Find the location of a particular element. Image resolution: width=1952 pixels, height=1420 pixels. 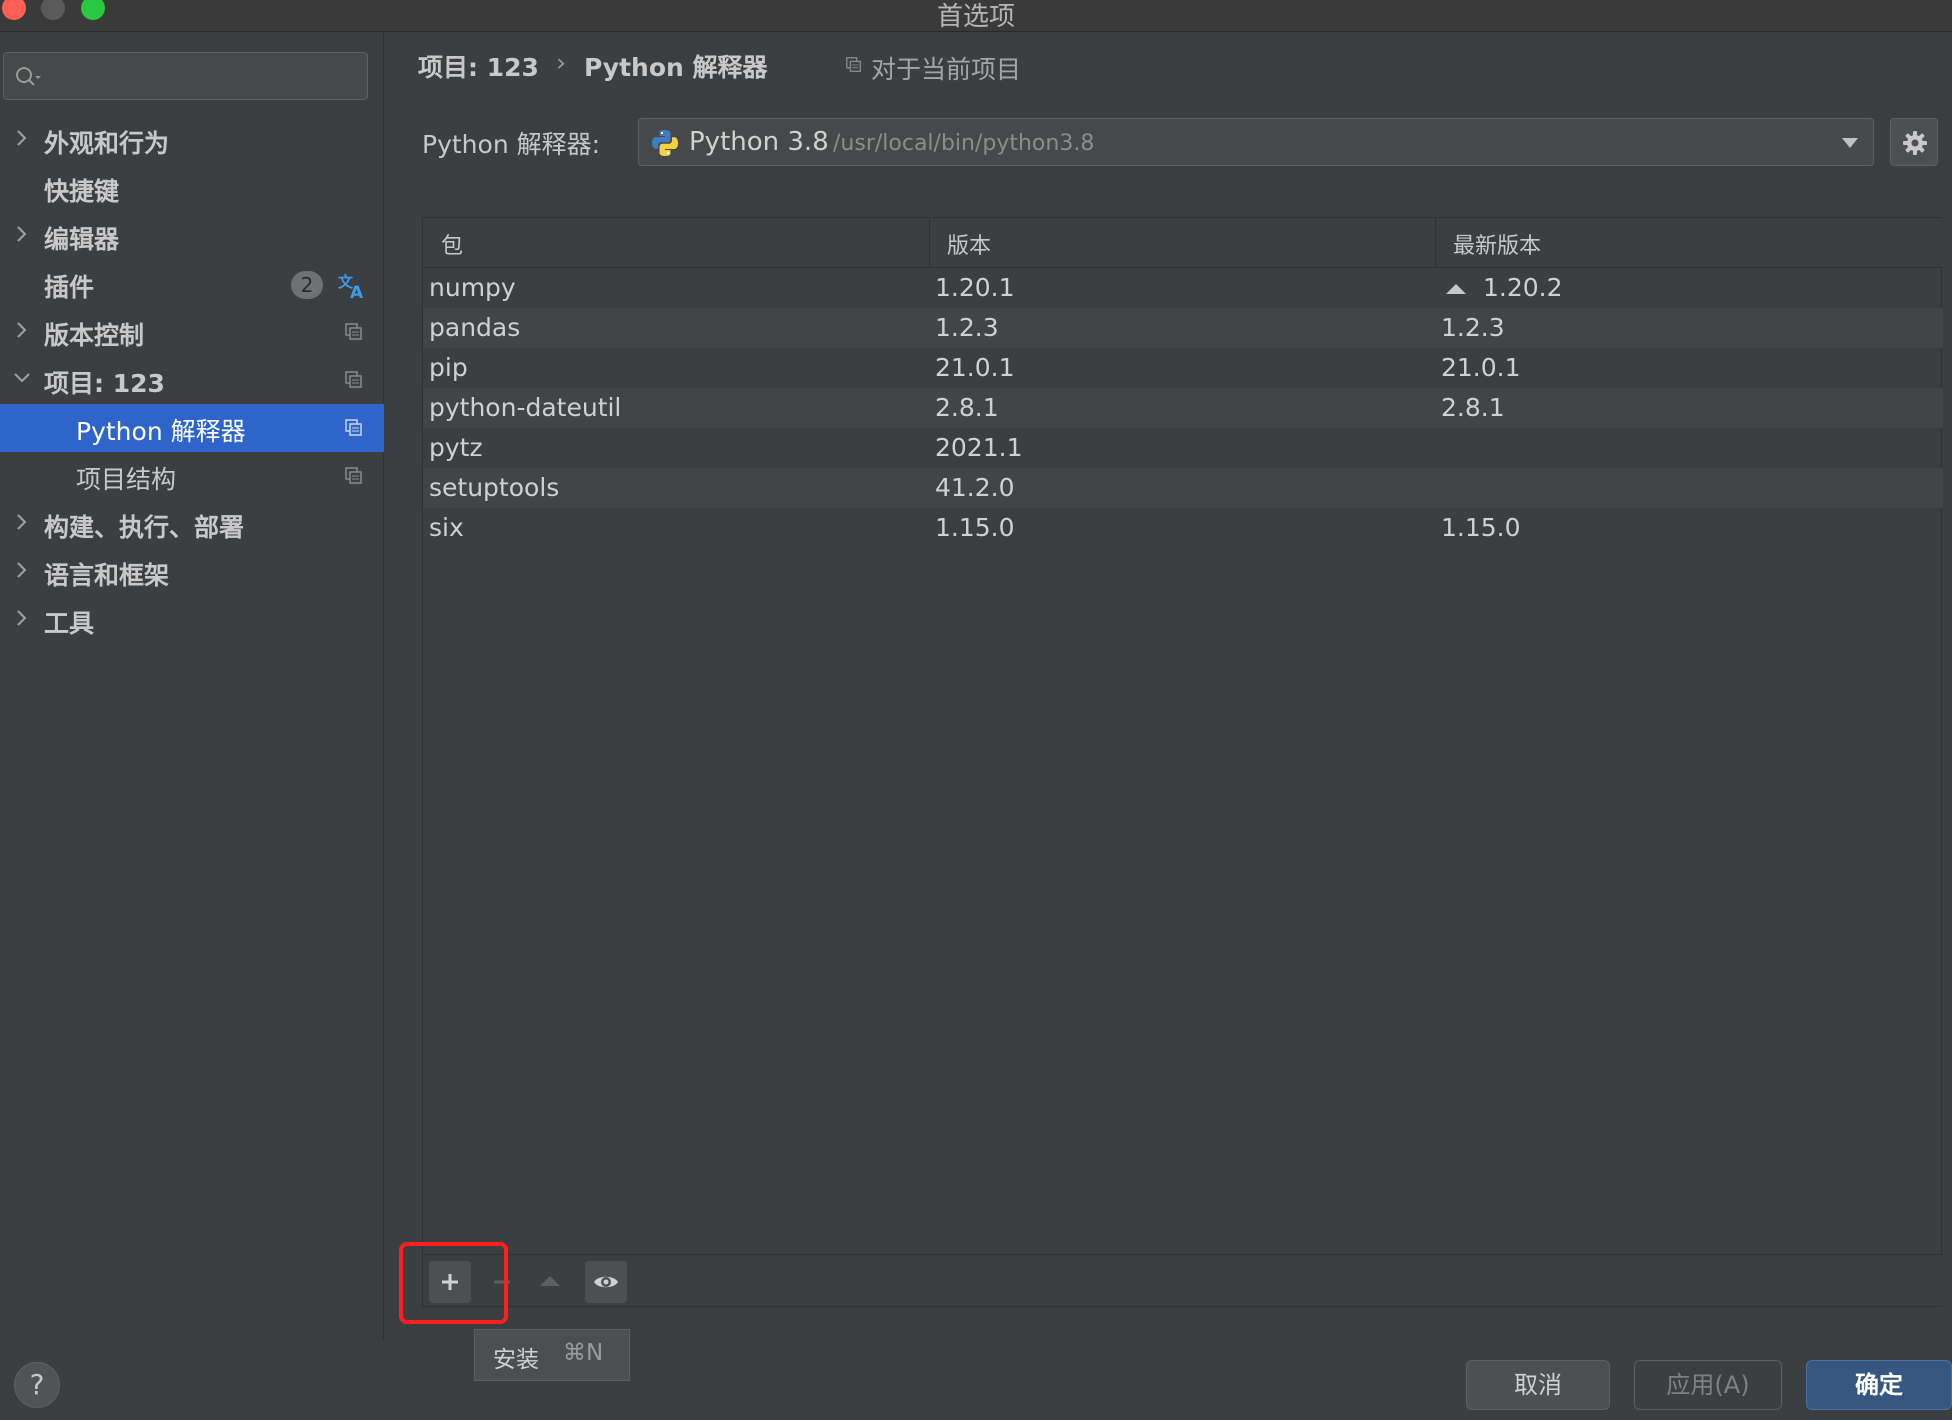

tooltip-shortcut: ⌘N is located at coordinates (583, 1353).